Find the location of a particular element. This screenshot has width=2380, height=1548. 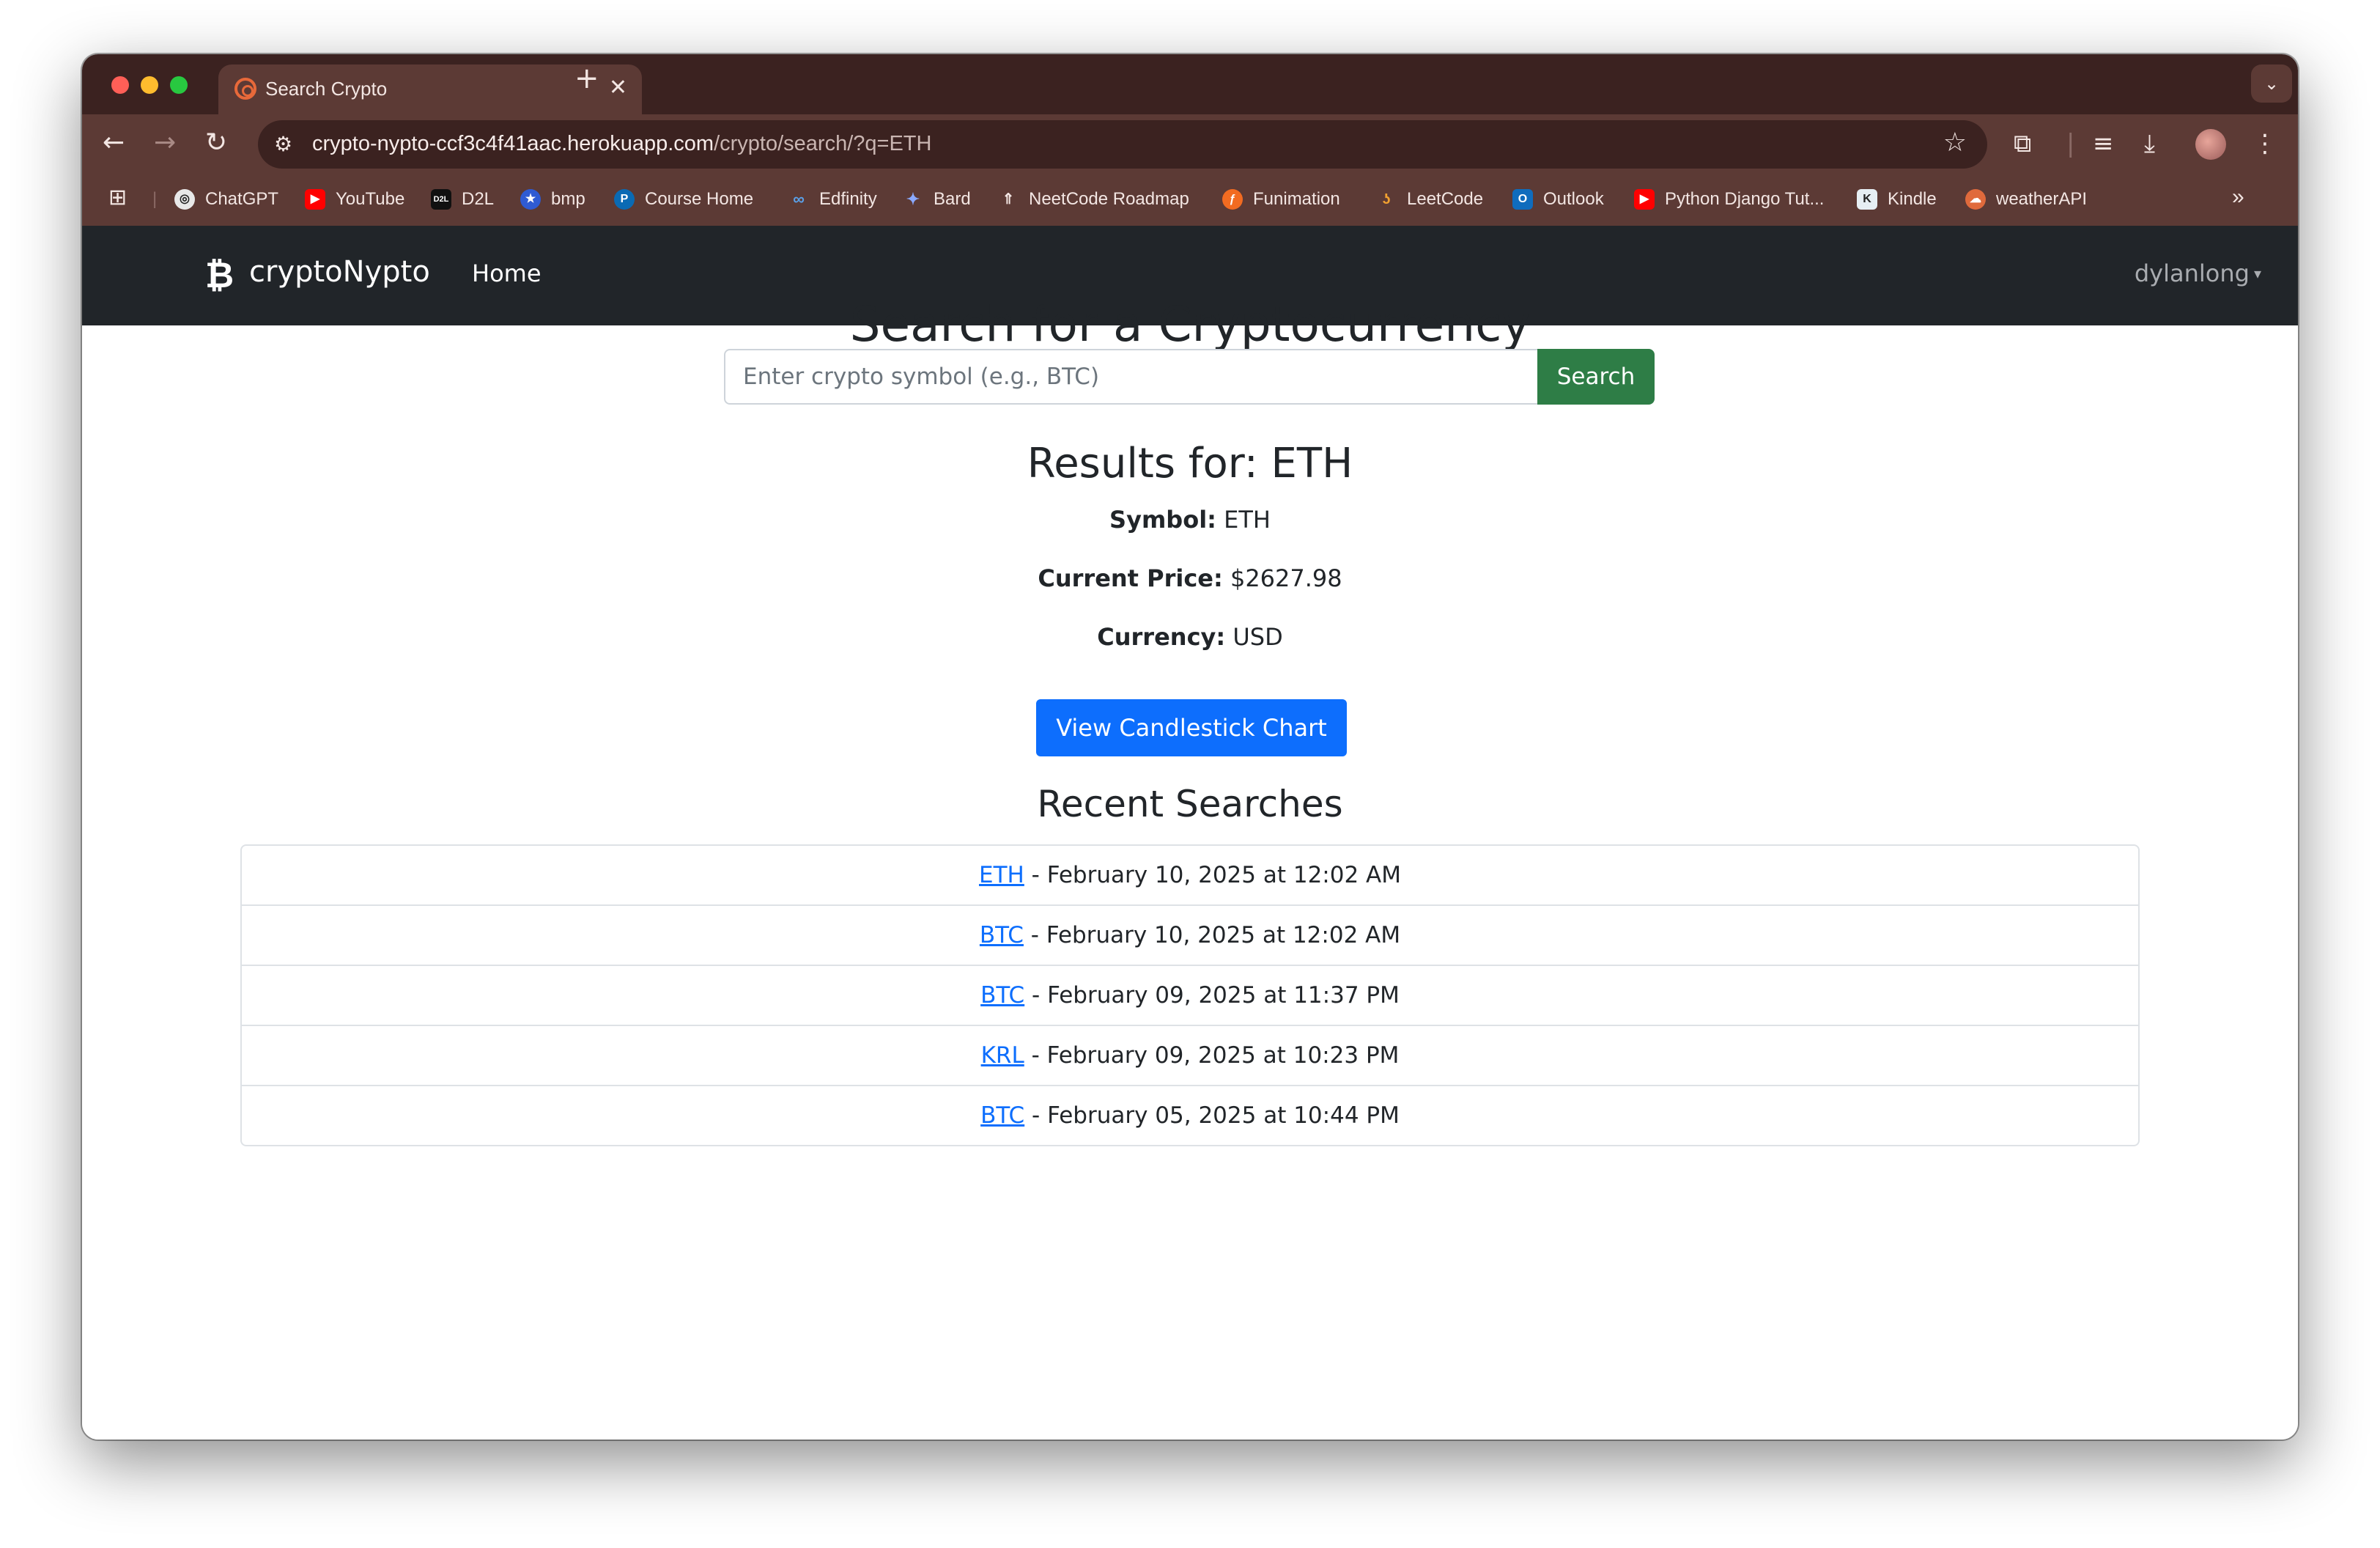

bookmark-edfinity: ∞ Edfinity is located at coordinates (832, 199).